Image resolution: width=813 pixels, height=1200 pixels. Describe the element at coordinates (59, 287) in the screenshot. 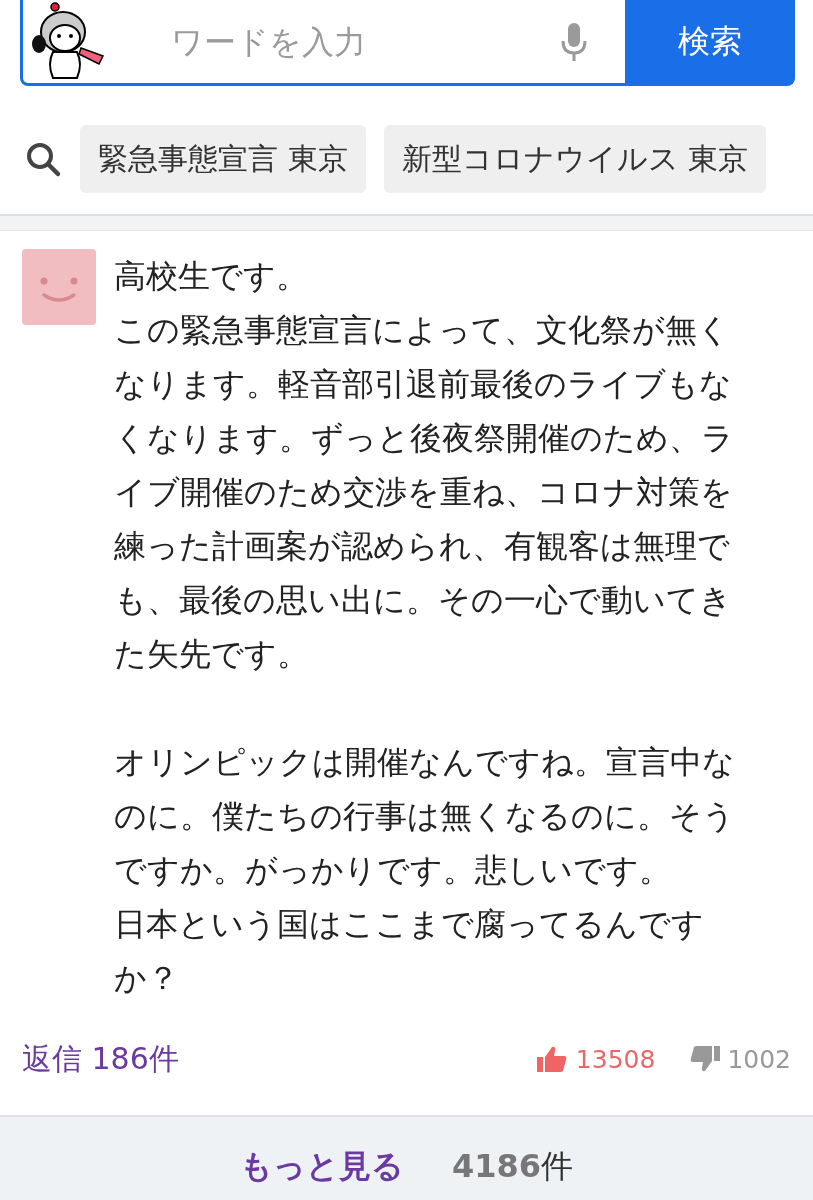

I see `avatar-icon` at that location.